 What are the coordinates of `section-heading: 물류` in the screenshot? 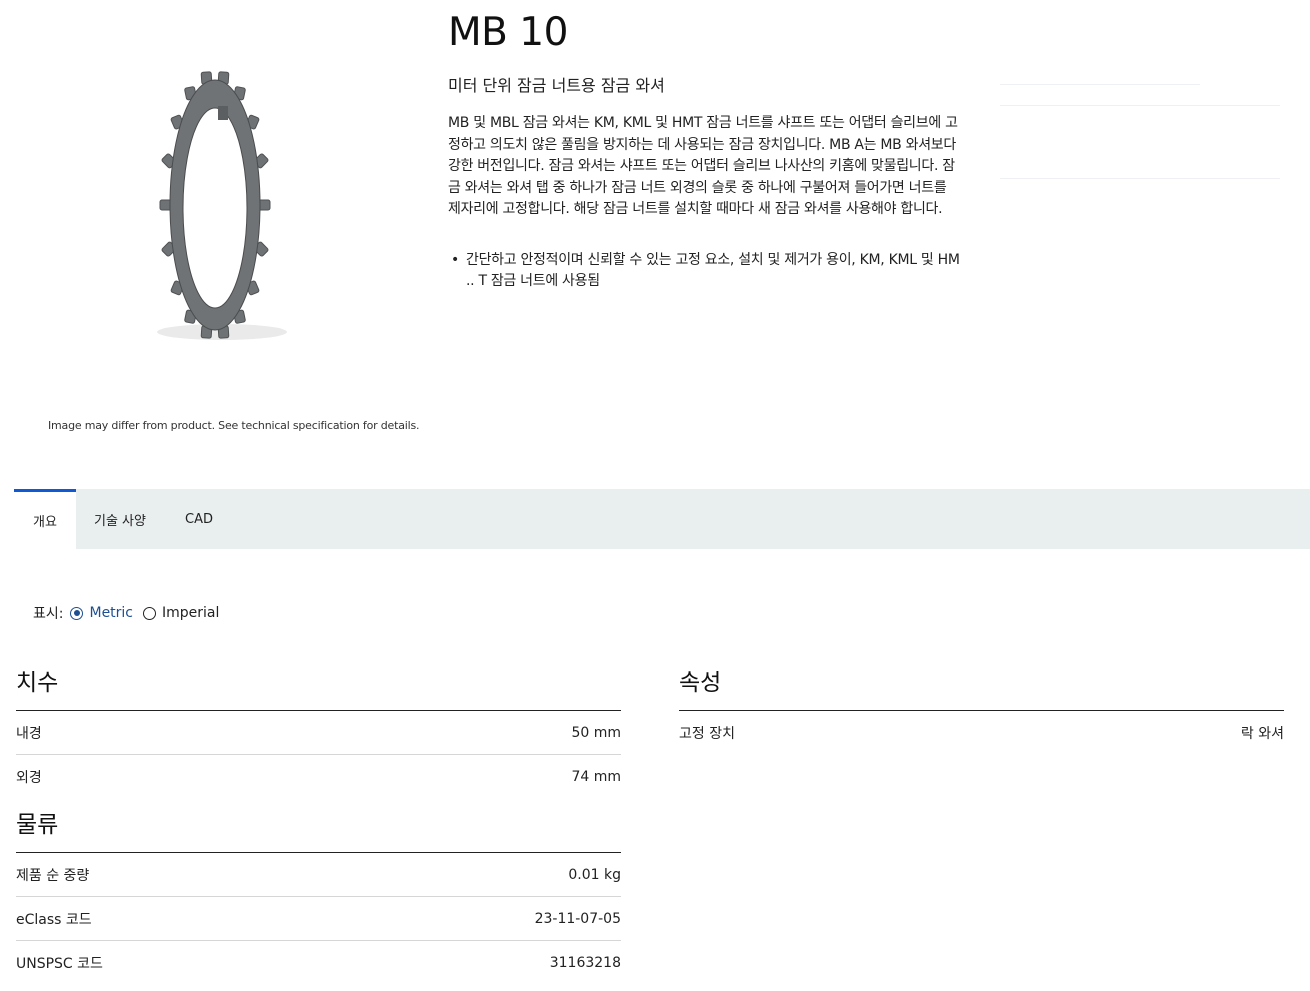 It's located at (318, 829).